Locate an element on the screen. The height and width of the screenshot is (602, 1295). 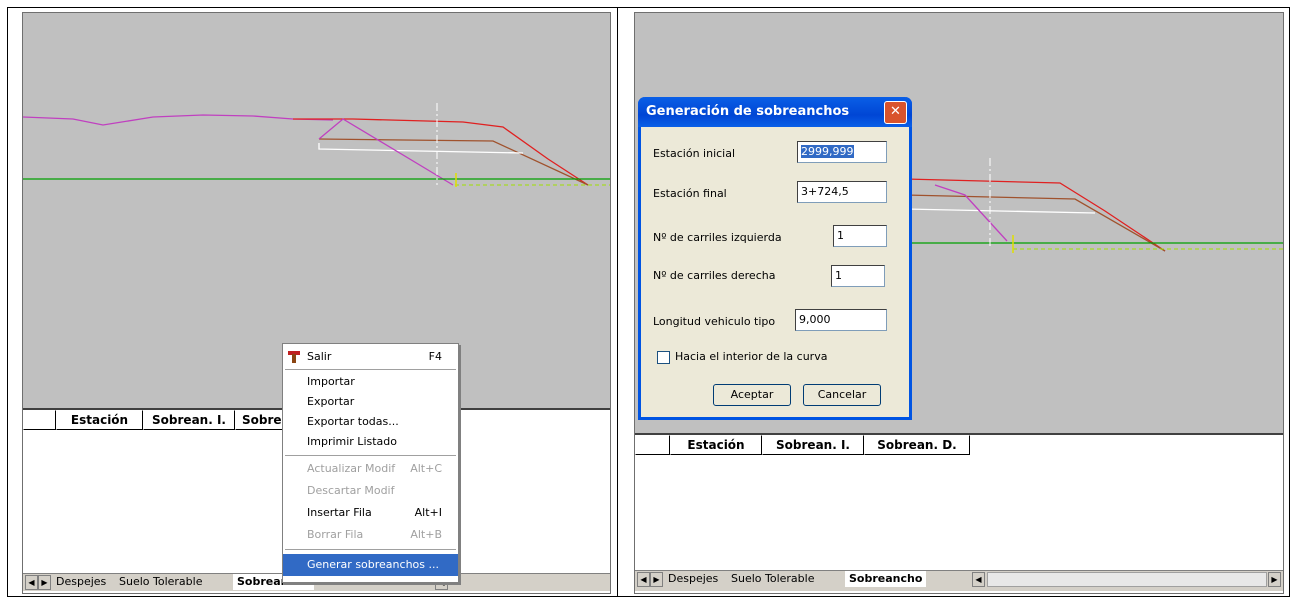
col-header-sobrean-d: Sobrean. D. is located at coordinates (917, 445).